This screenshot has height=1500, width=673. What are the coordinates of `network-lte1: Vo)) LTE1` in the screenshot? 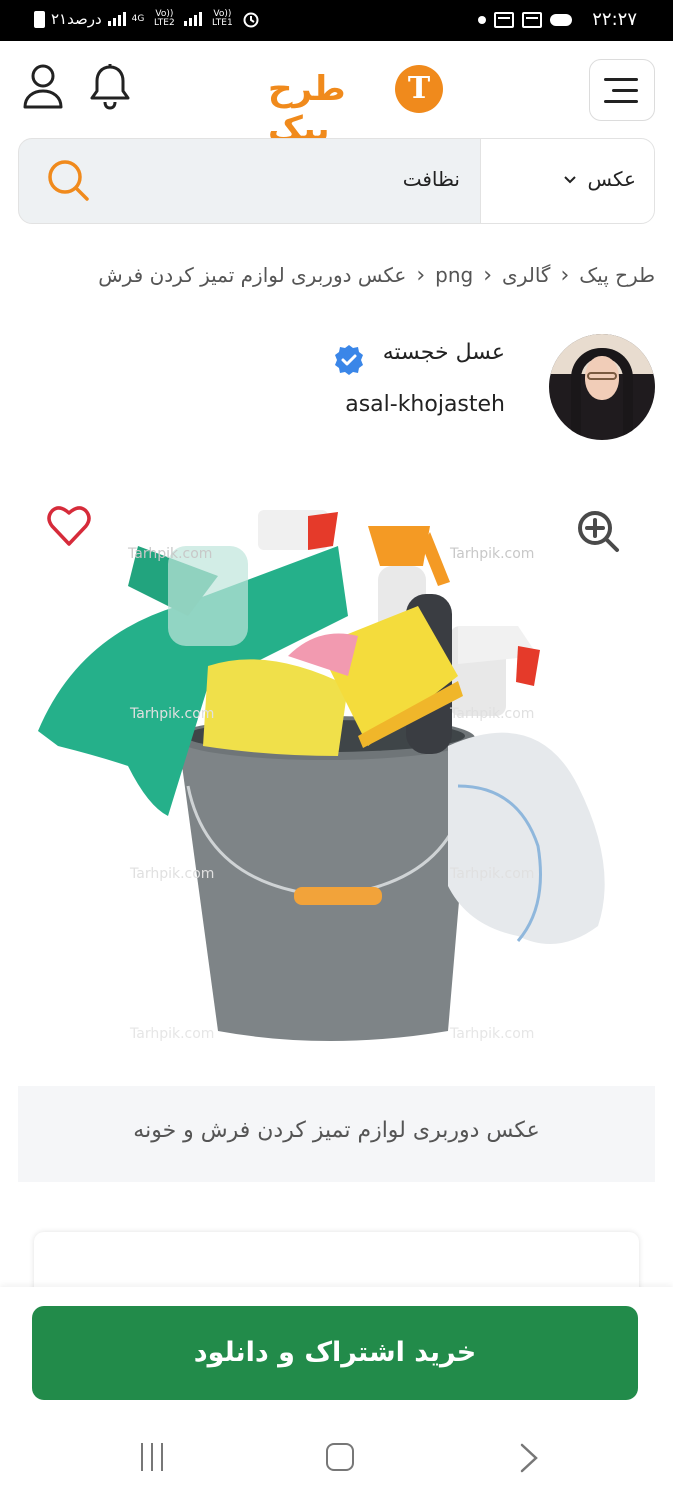 It's located at (222, 18).